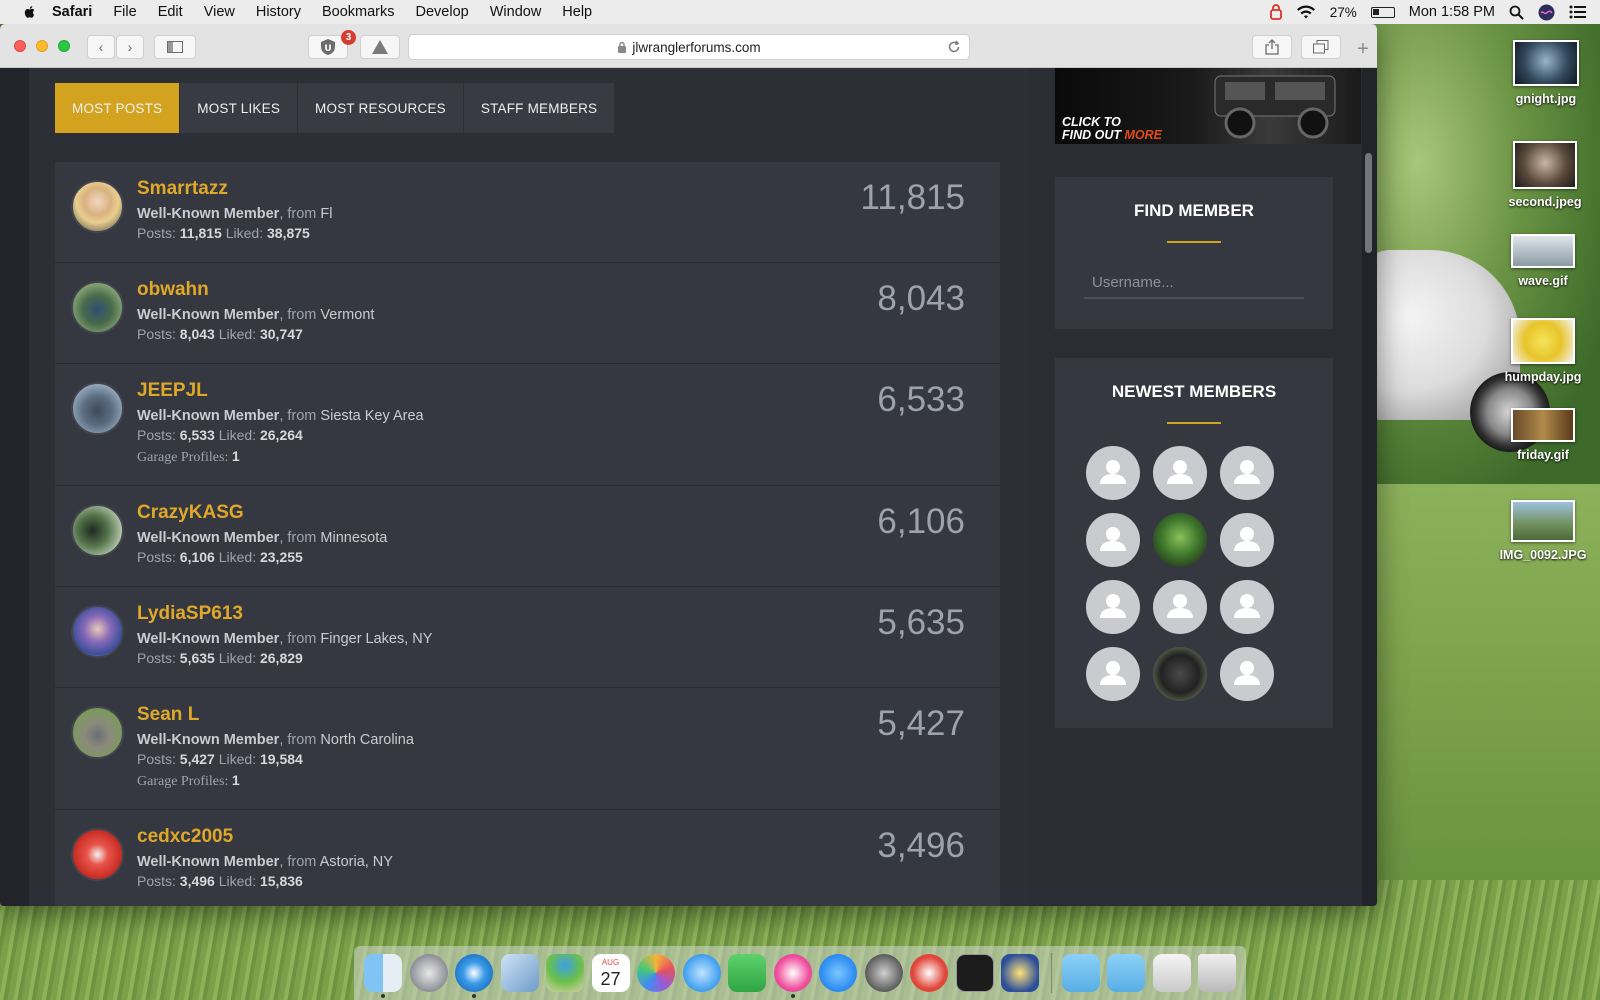 The width and height of the screenshot is (1600, 1000). I want to click on desktop-file: wave.gif, so click(1543, 261).